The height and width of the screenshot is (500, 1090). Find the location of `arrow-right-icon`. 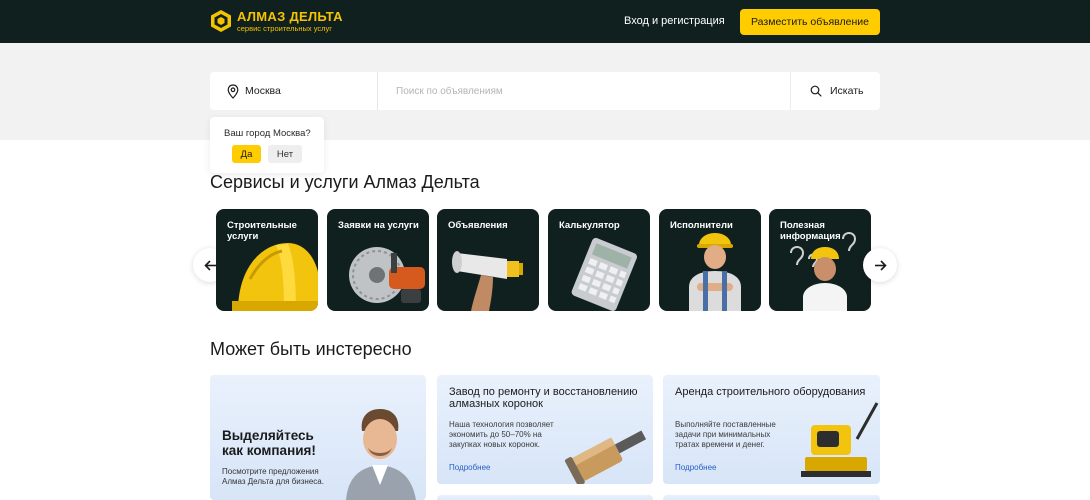

arrow-right-icon is located at coordinates (880, 265).